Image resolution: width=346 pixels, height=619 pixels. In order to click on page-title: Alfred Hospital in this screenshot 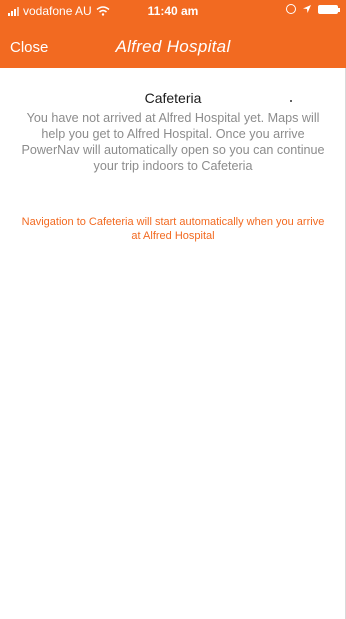, I will do `click(173, 46)`.